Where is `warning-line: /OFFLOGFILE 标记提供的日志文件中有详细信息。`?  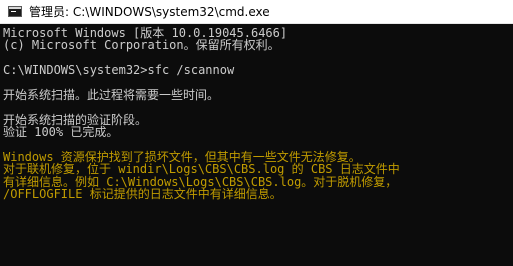 warning-line: /OFFLOGFILE 标记提供的日志文件中有详细信息。 is located at coordinates (142, 194).